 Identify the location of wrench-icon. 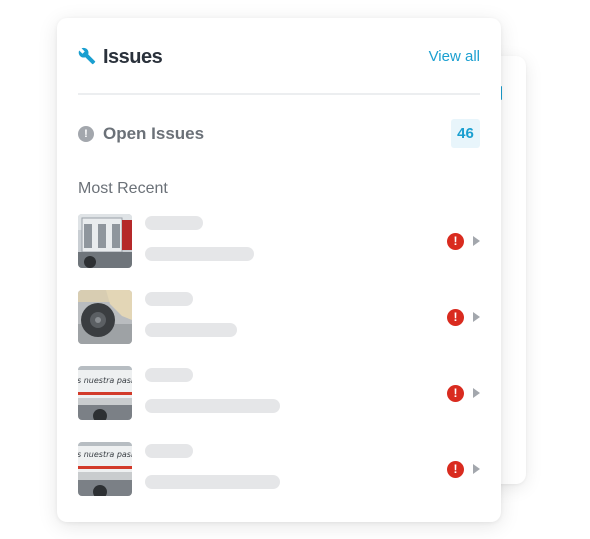
(87, 56).